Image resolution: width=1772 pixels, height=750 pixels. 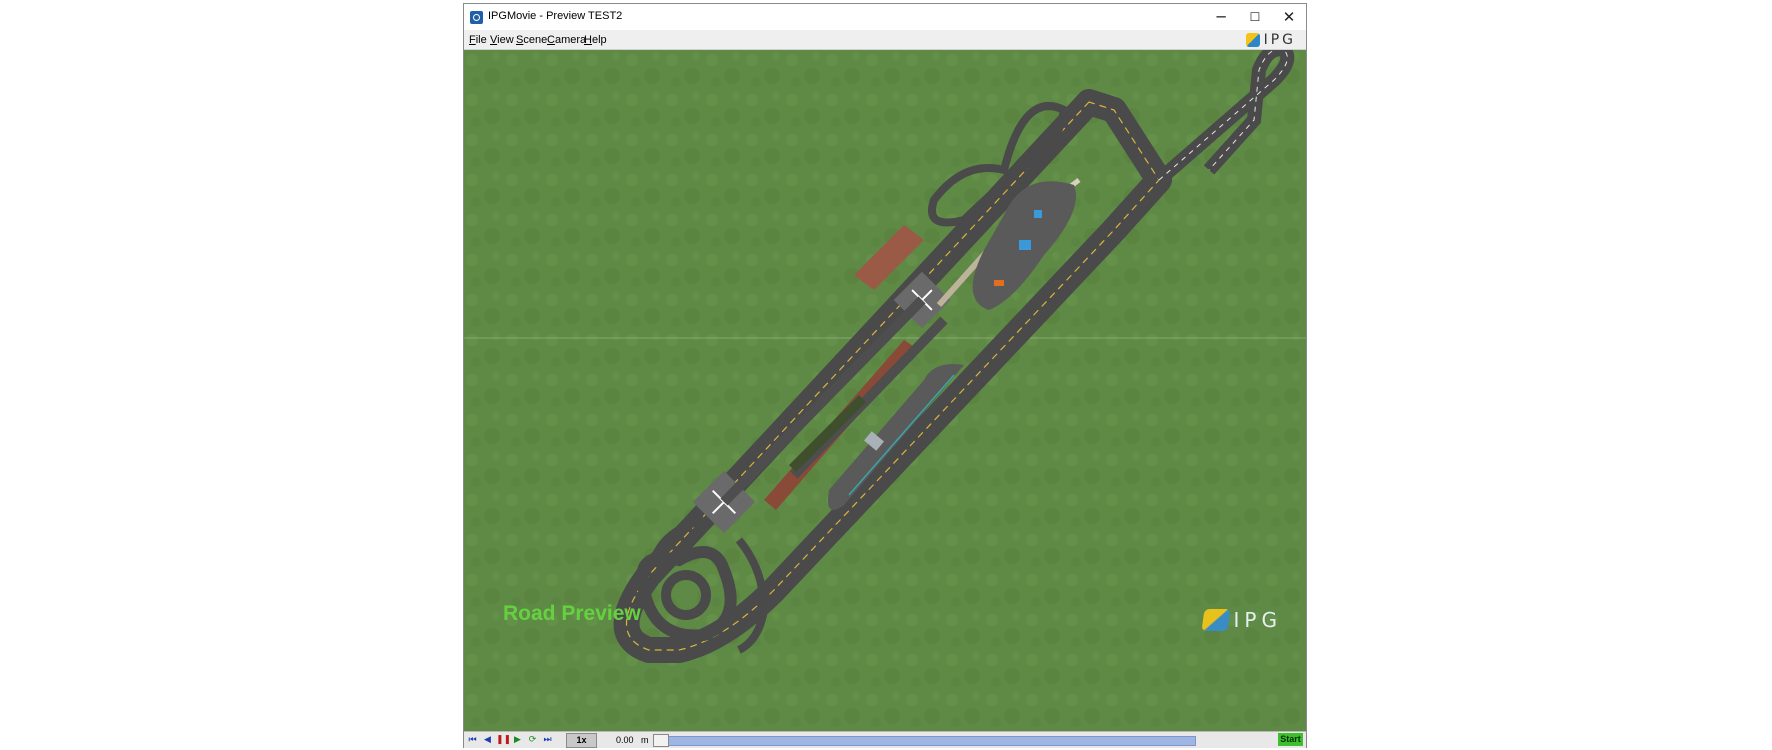 I want to click on speed-button: 1x, so click(x=581, y=740).